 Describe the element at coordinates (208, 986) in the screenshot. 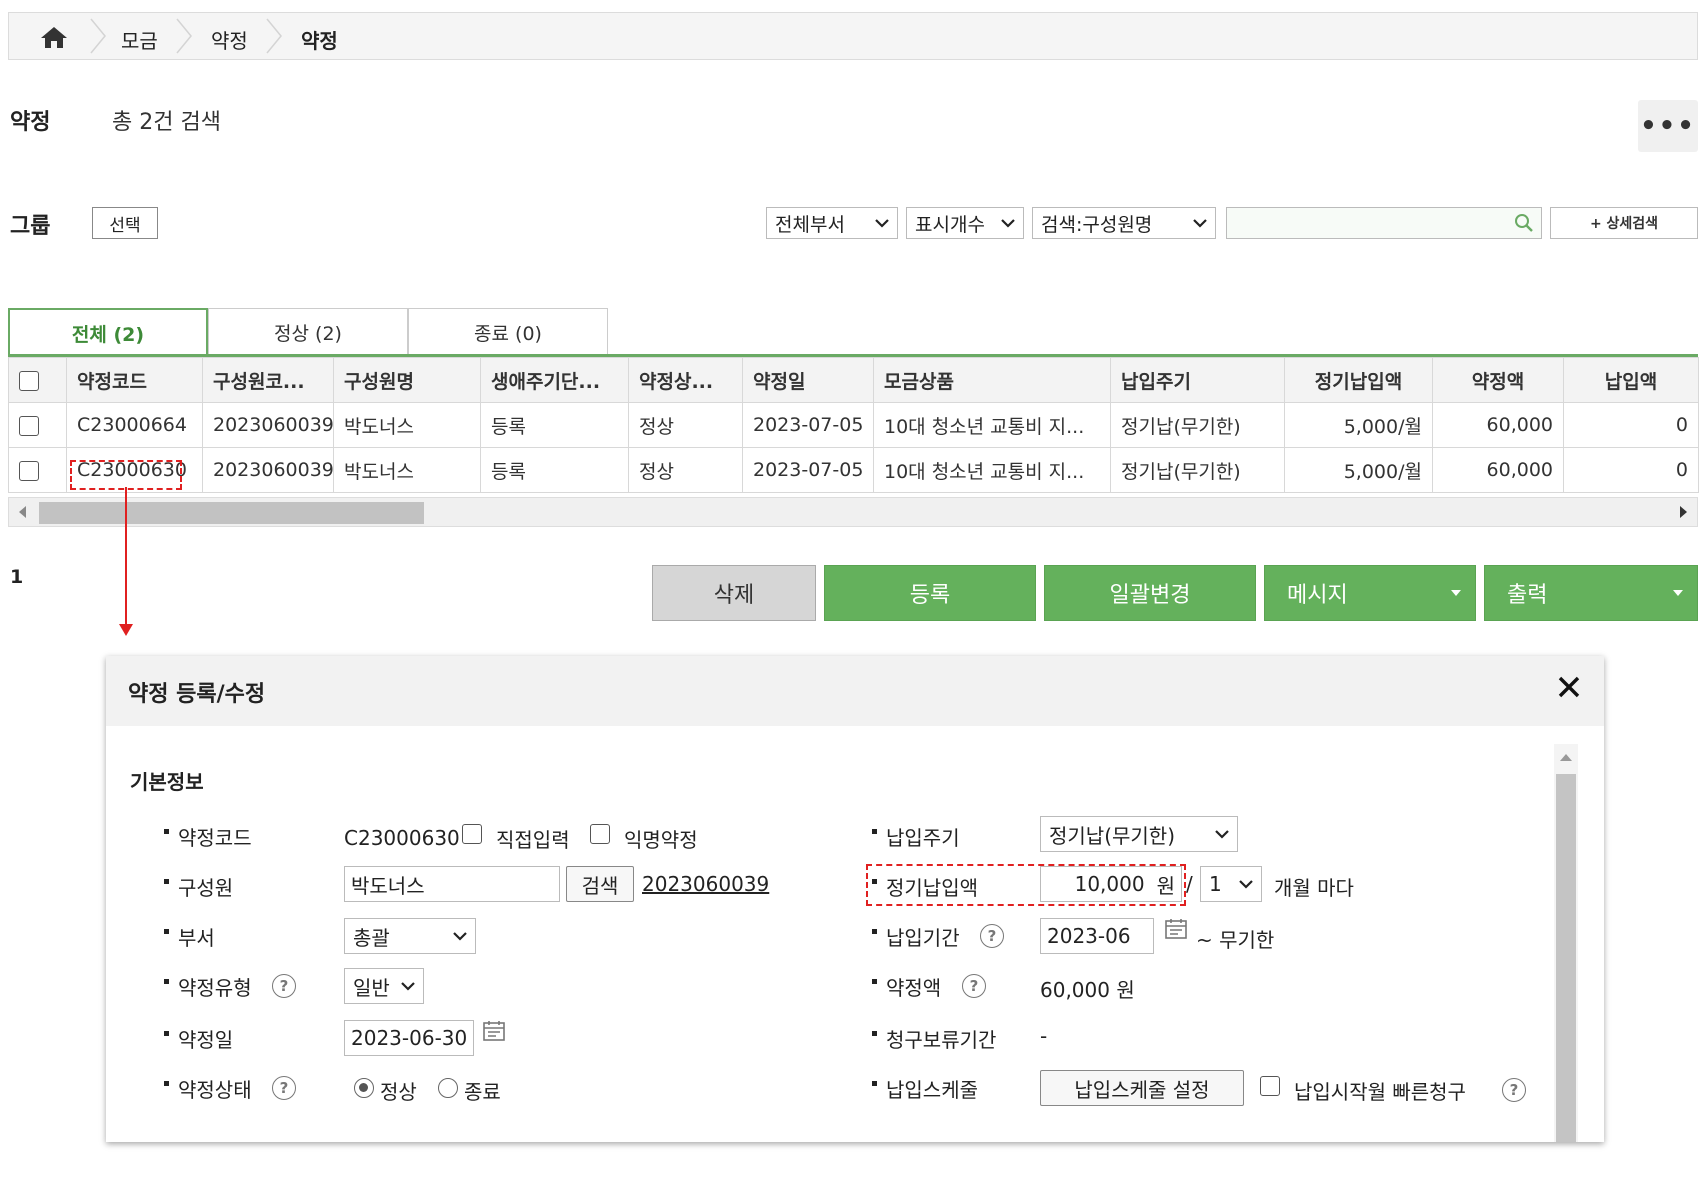

I see `pledge-type-label: 약정유형` at that location.